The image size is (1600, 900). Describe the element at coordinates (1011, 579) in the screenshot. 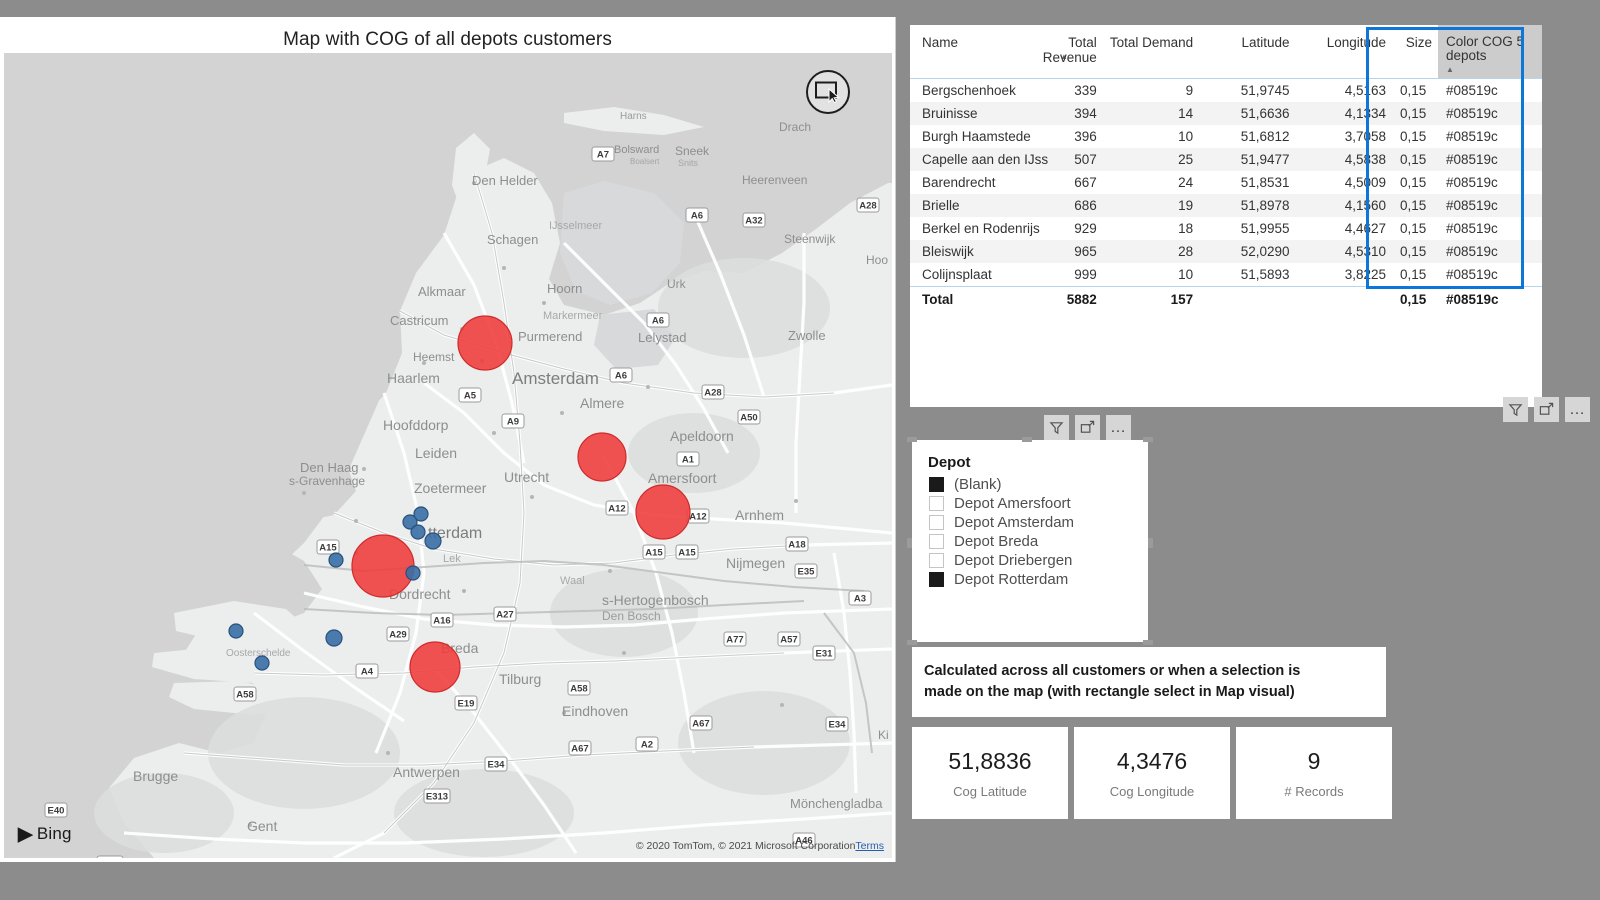

I see `slicer-item-label: Depot Rotterdam` at that location.